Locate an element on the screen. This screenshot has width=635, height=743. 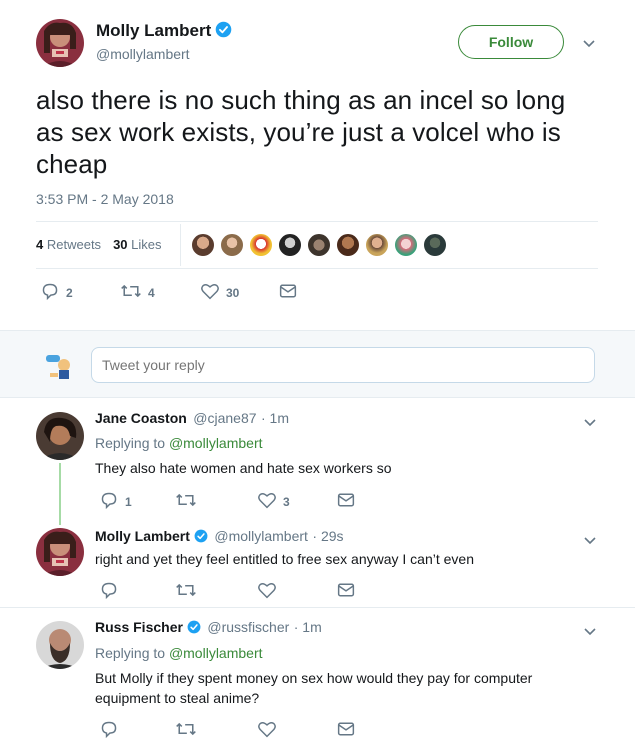
author-handle: @mollylambert is located at coordinates (143, 54).